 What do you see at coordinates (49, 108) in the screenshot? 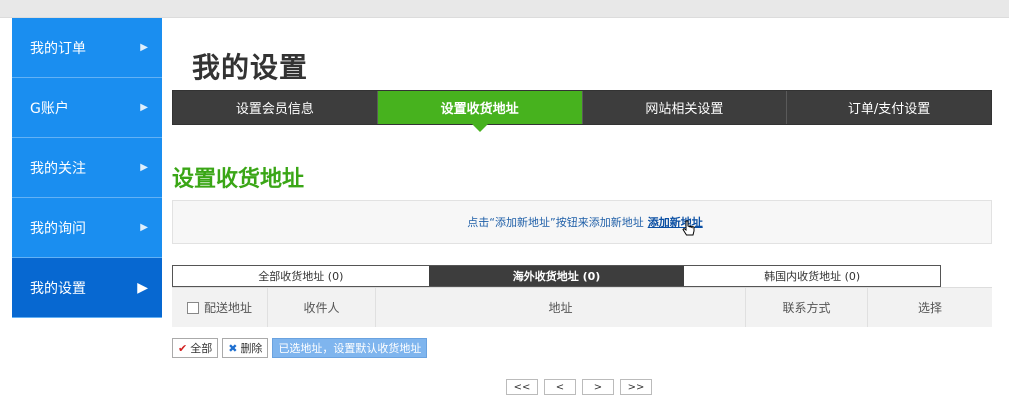
I see `sidebar-item-label: G账户` at bounding box center [49, 108].